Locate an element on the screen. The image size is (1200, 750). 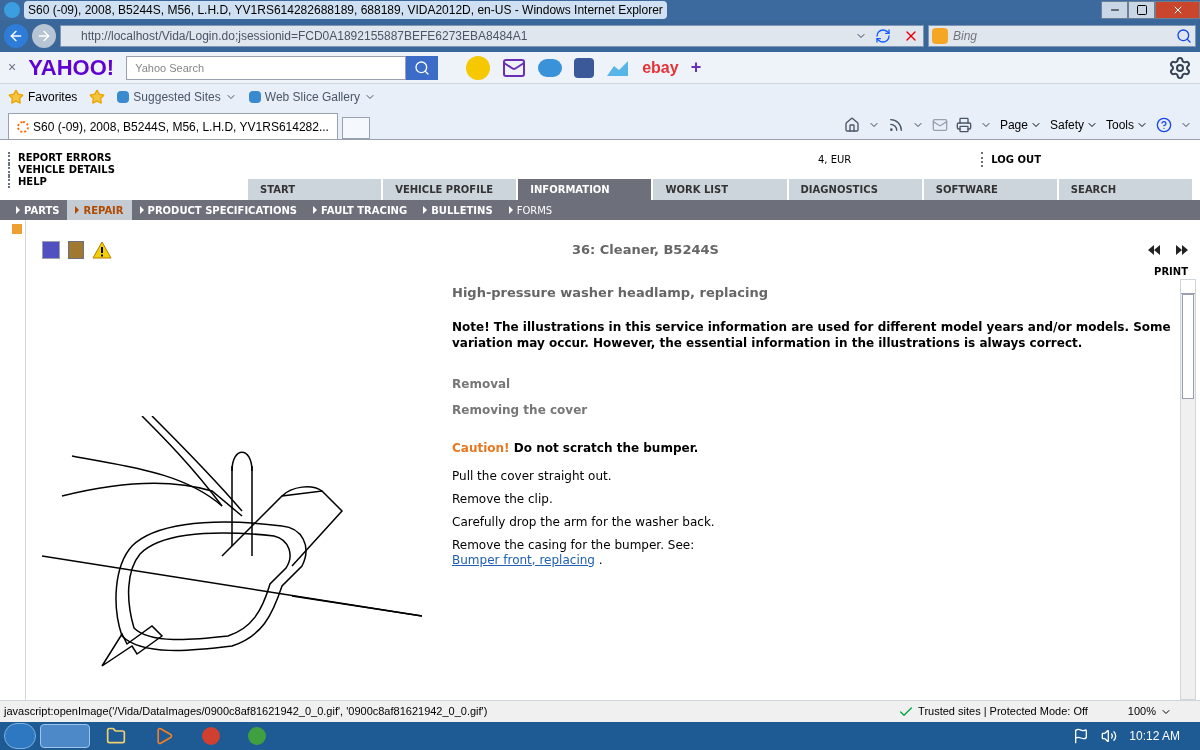
flag-icon is located at coordinates (1081, 736).